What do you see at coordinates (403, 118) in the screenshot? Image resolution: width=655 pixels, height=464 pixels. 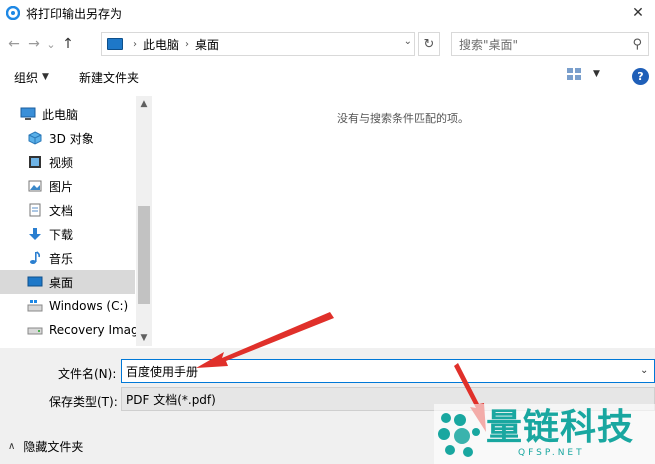 I see `empty-results-message: 没有与搜索条件匹配的项。` at bounding box center [403, 118].